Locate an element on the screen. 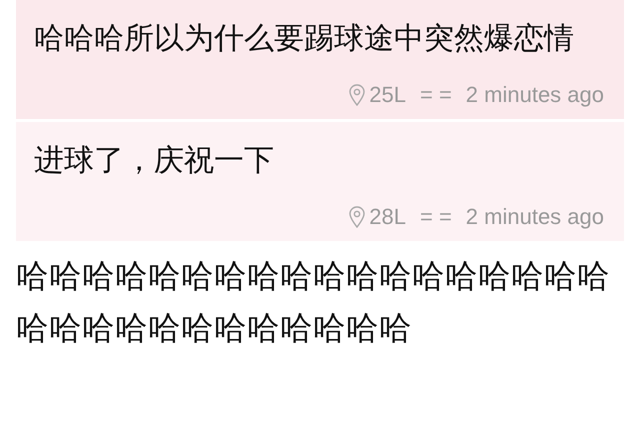 The height and width of the screenshot is (431, 640). floor-number: 25L is located at coordinates (387, 95).